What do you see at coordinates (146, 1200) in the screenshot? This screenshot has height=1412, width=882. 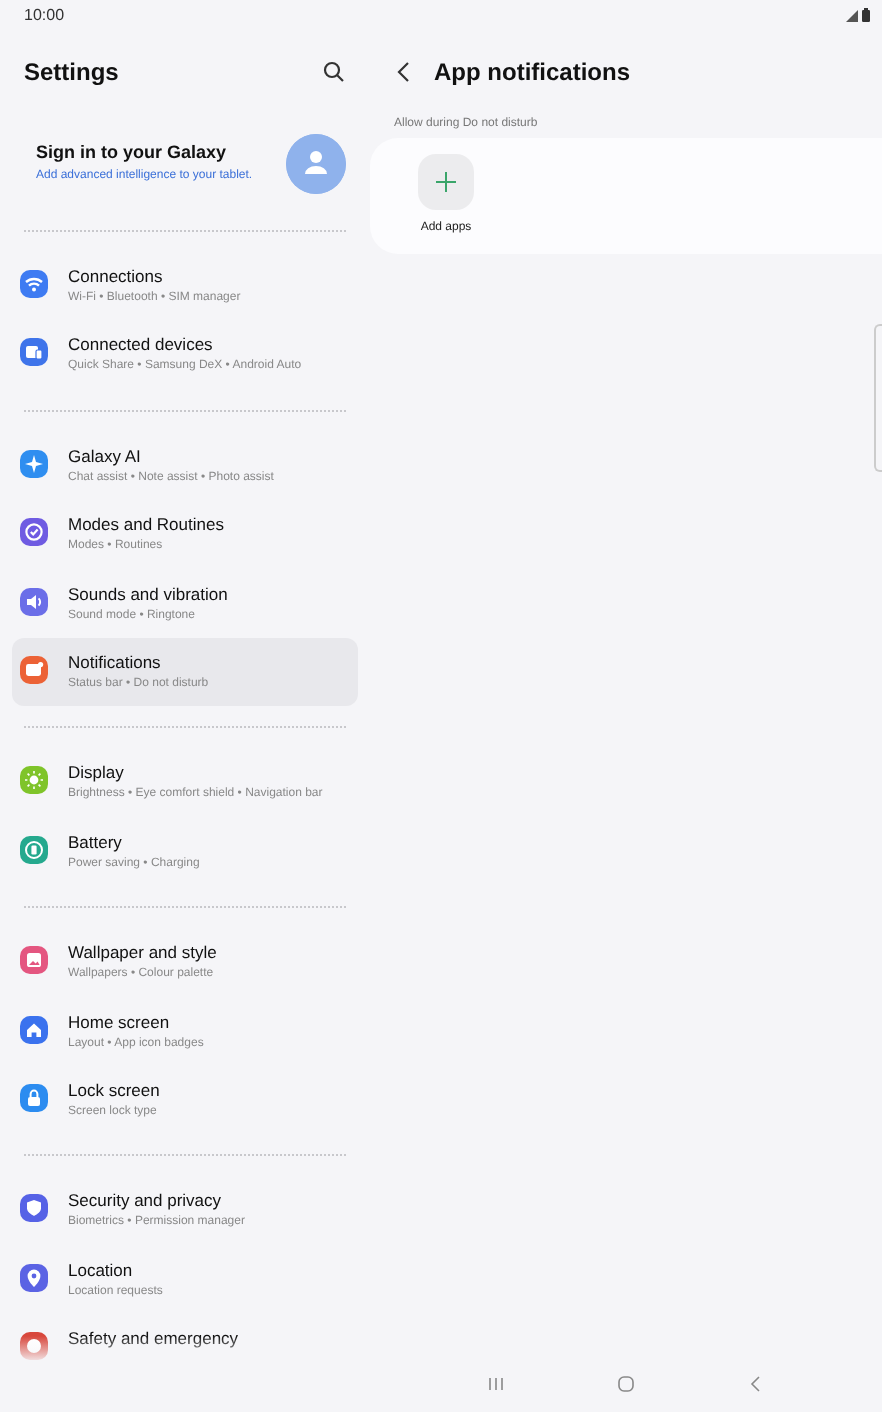 I see `item-title: Security and privacy` at bounding box center [146, 1200].